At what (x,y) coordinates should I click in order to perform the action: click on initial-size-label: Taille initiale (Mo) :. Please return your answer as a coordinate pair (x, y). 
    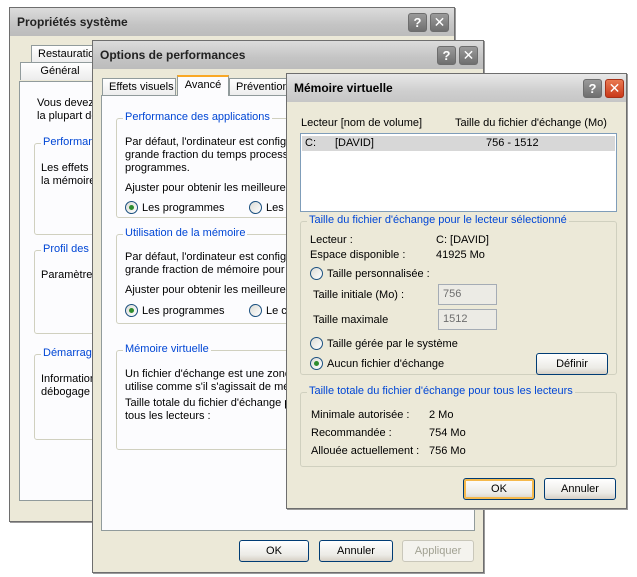
    Looking at the image, I should click on (359, 295).